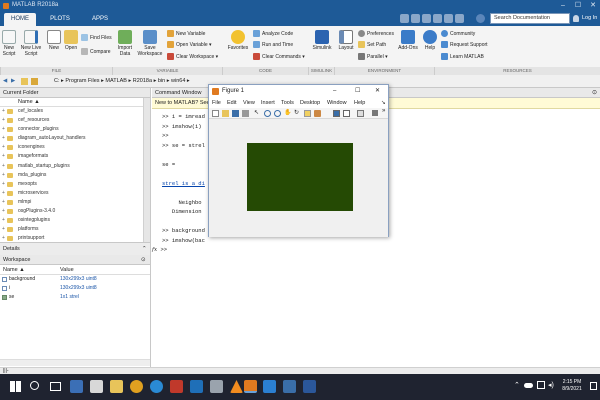 The image size is (600, 400). What do you see at coordinates (14, 270) in the screenshot?
I see `column-name: Name ▲` at bounding box center [14, 270].